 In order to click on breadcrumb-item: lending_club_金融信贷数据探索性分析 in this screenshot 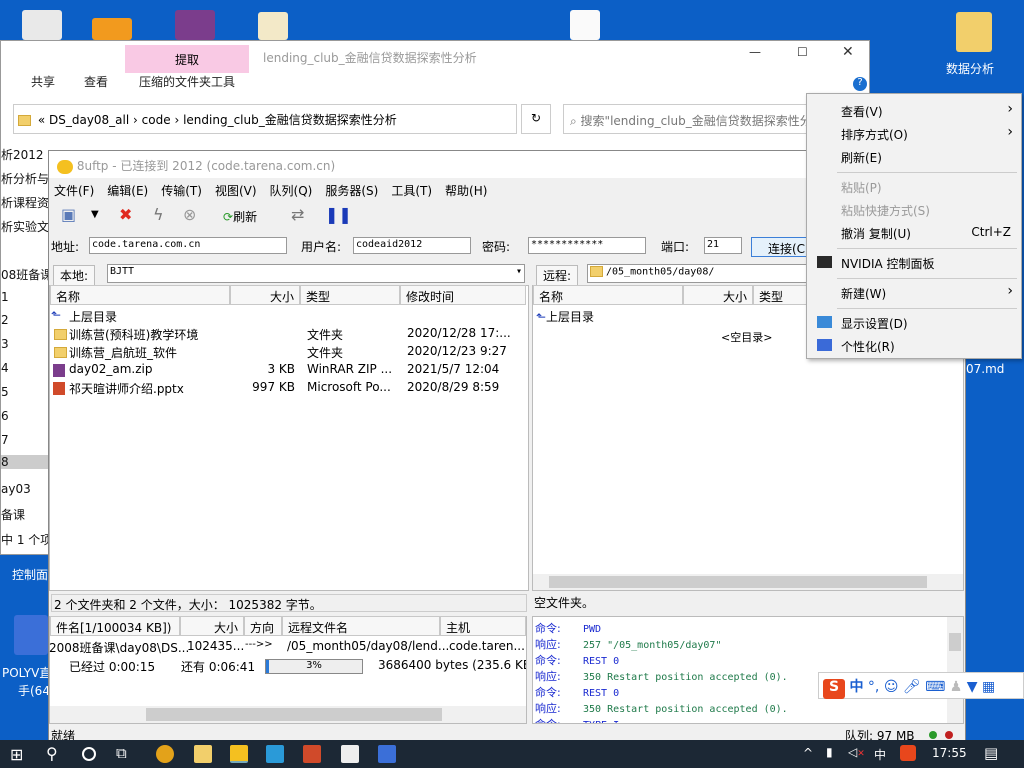, I will do `click(290, 120)`.